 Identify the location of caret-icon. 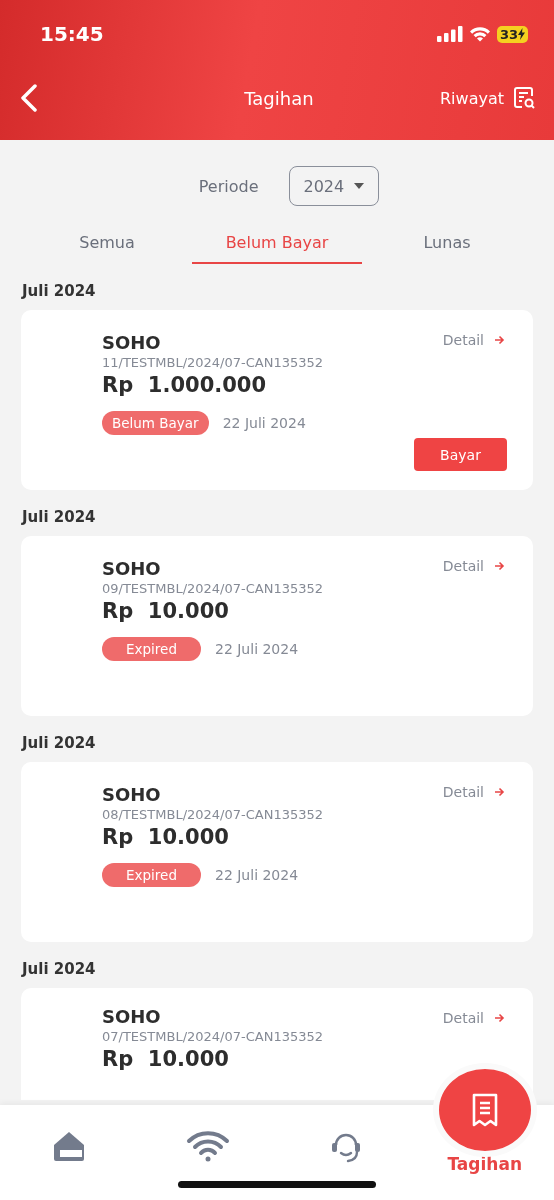
(359, 186).